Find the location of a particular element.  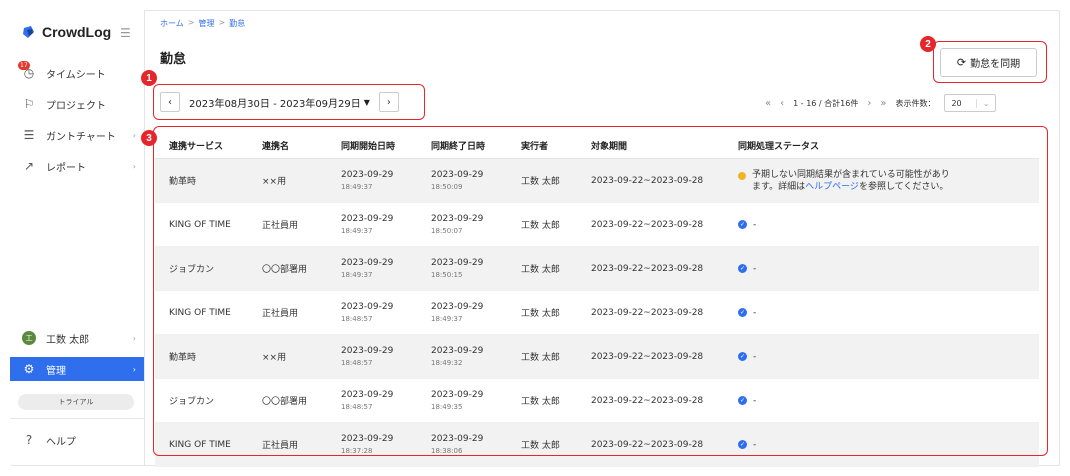

page-range: 1 - 16 / 合計16件 is located at coordinates (826, 103).